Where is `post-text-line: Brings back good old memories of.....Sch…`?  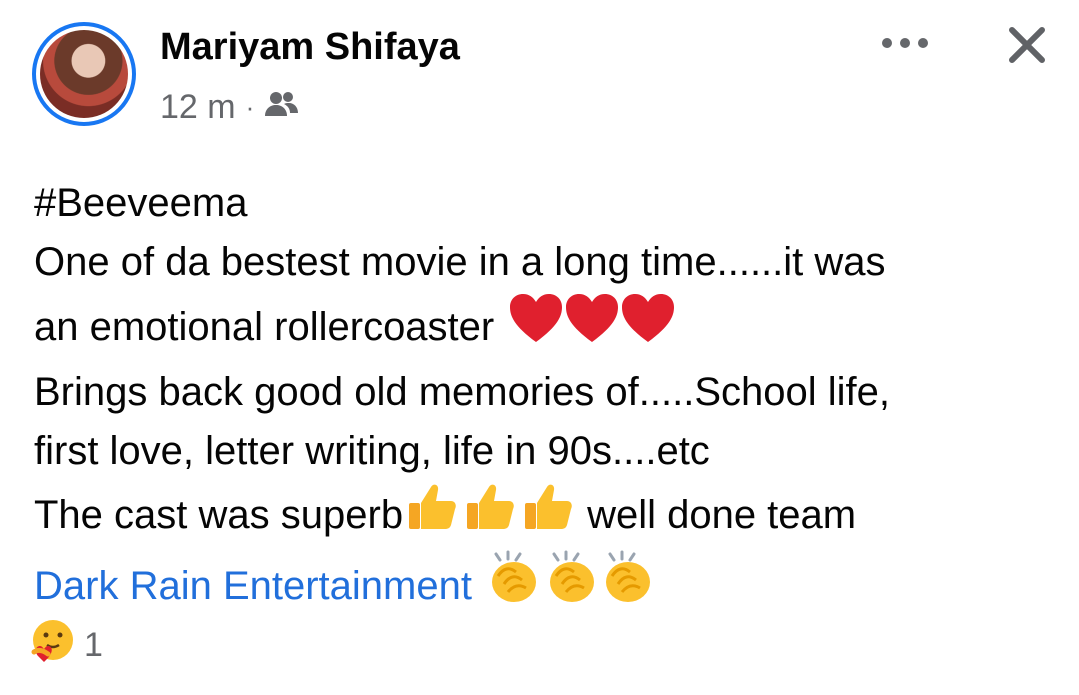
post-text-line: Brings back good old memories of.....Sch… is located at coordinates (462, 392).